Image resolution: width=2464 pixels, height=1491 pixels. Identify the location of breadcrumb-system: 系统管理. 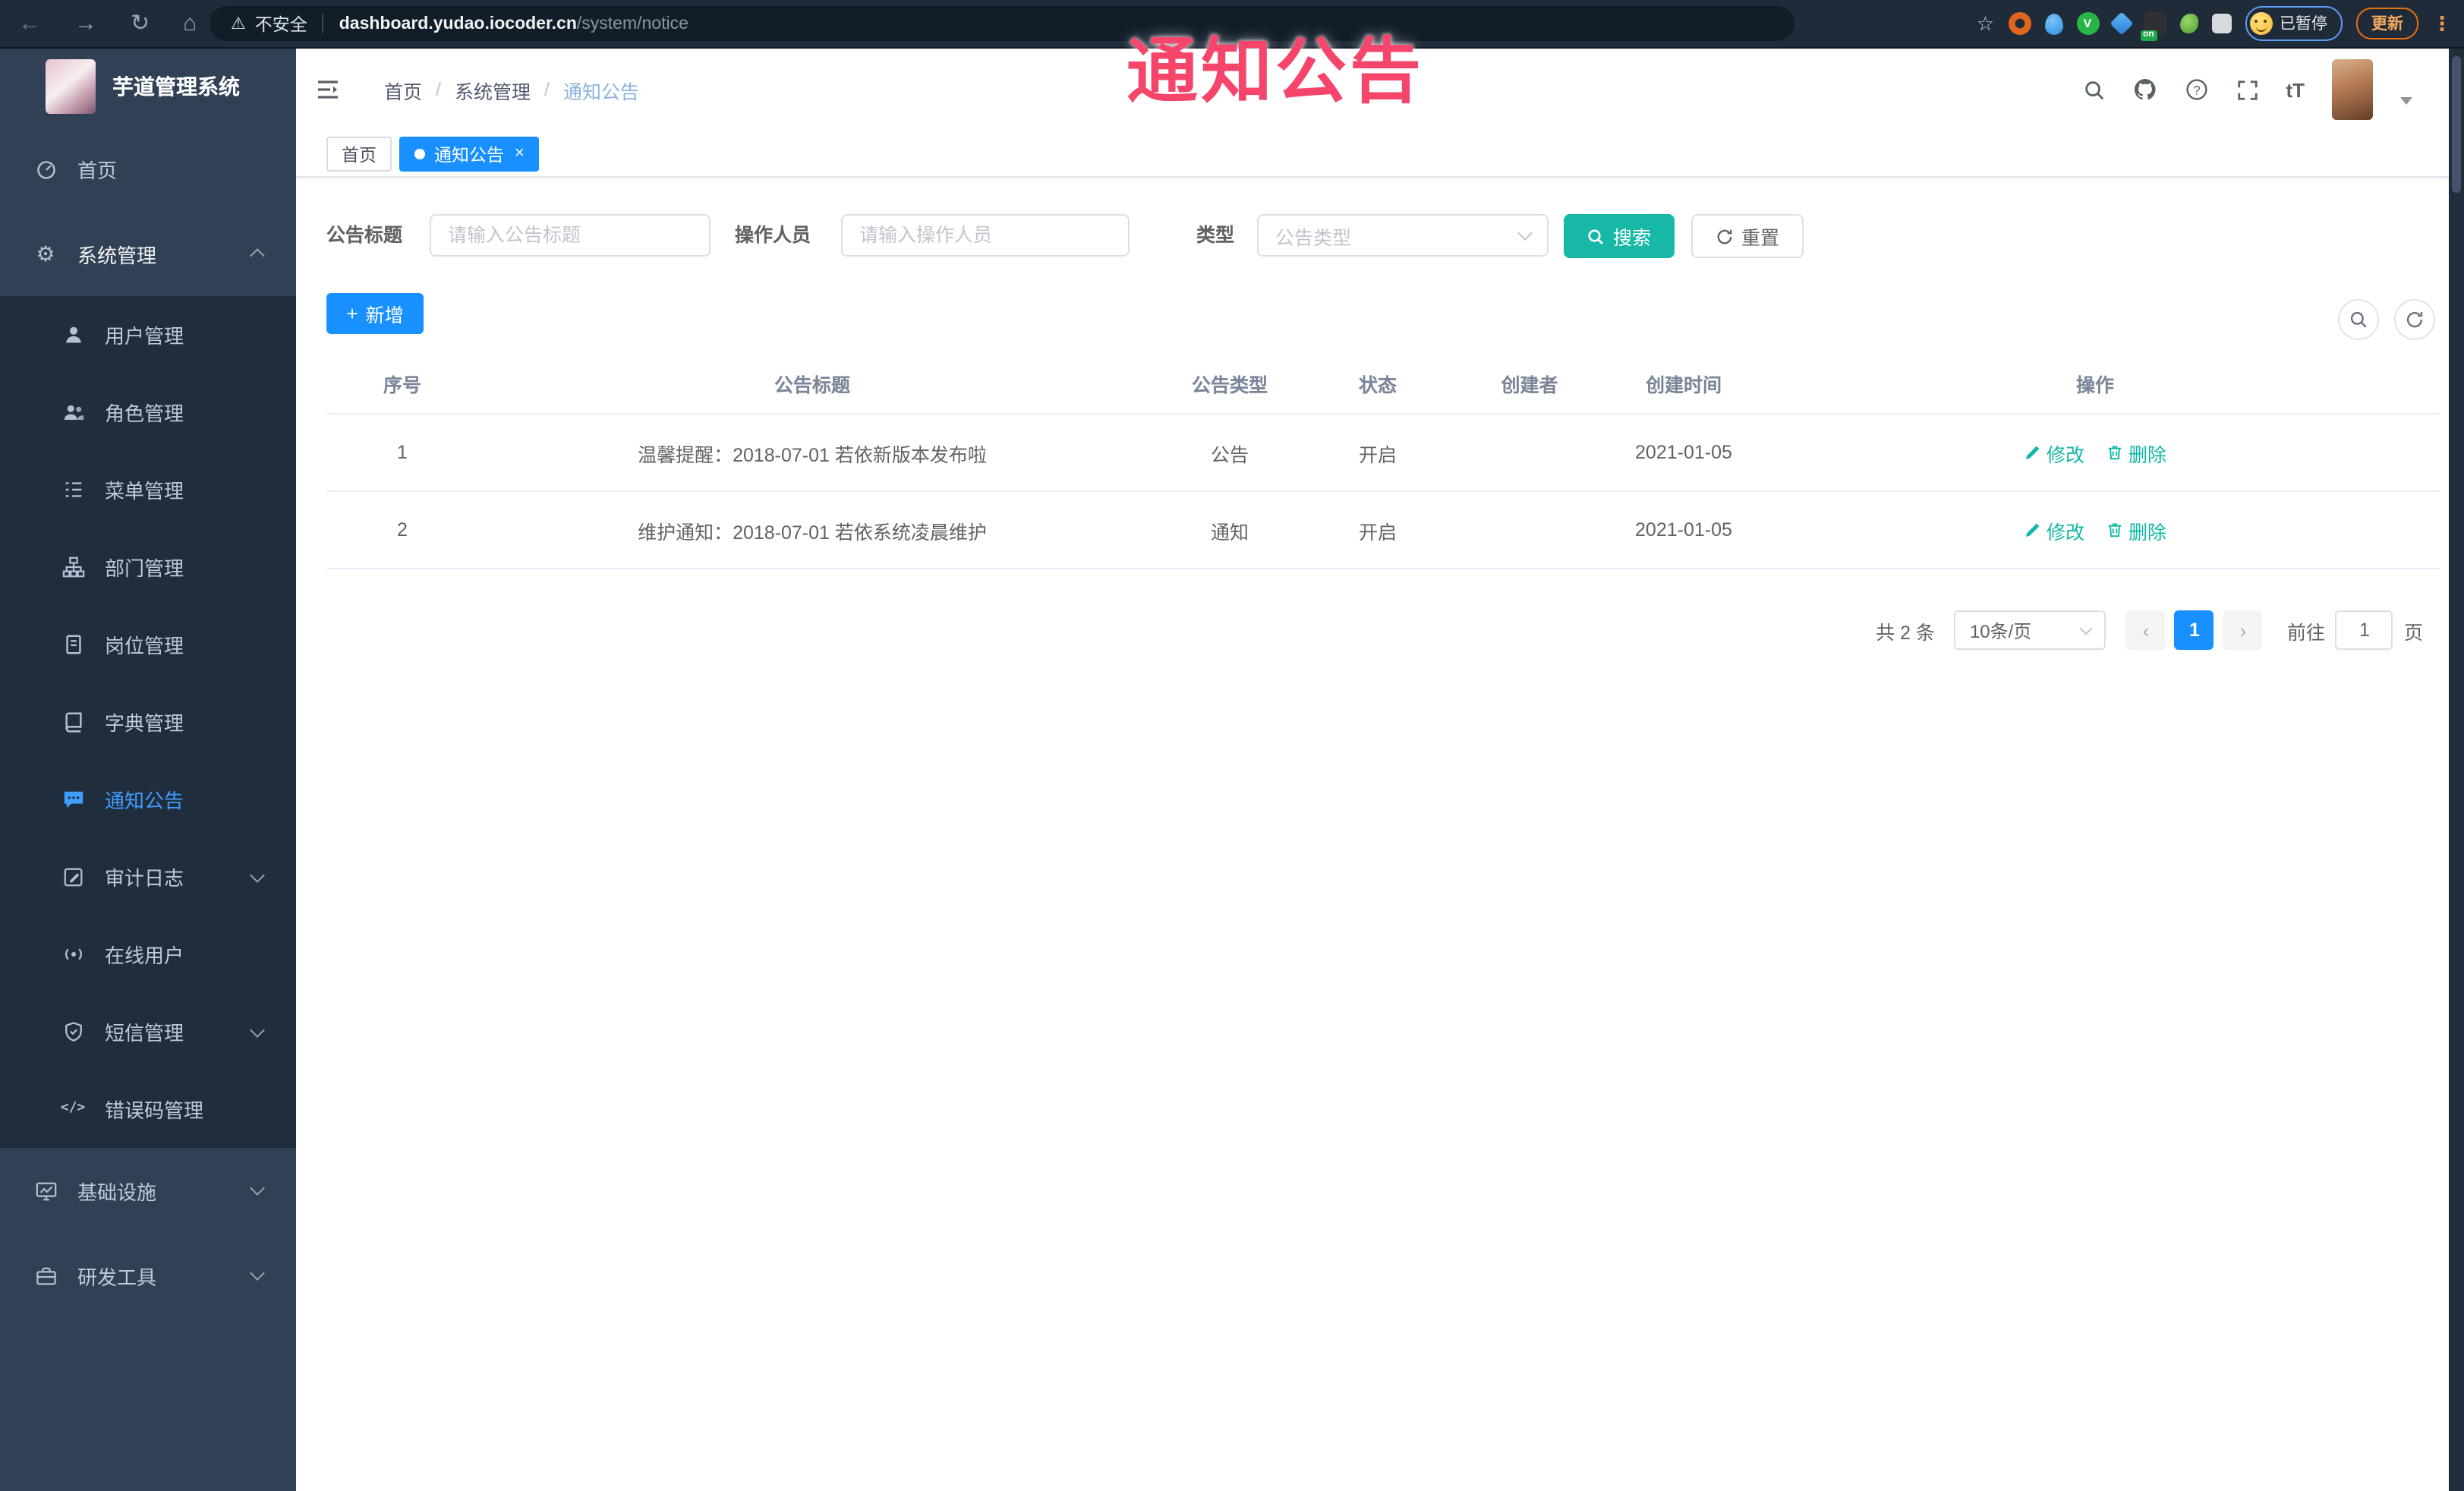
(493, 89).